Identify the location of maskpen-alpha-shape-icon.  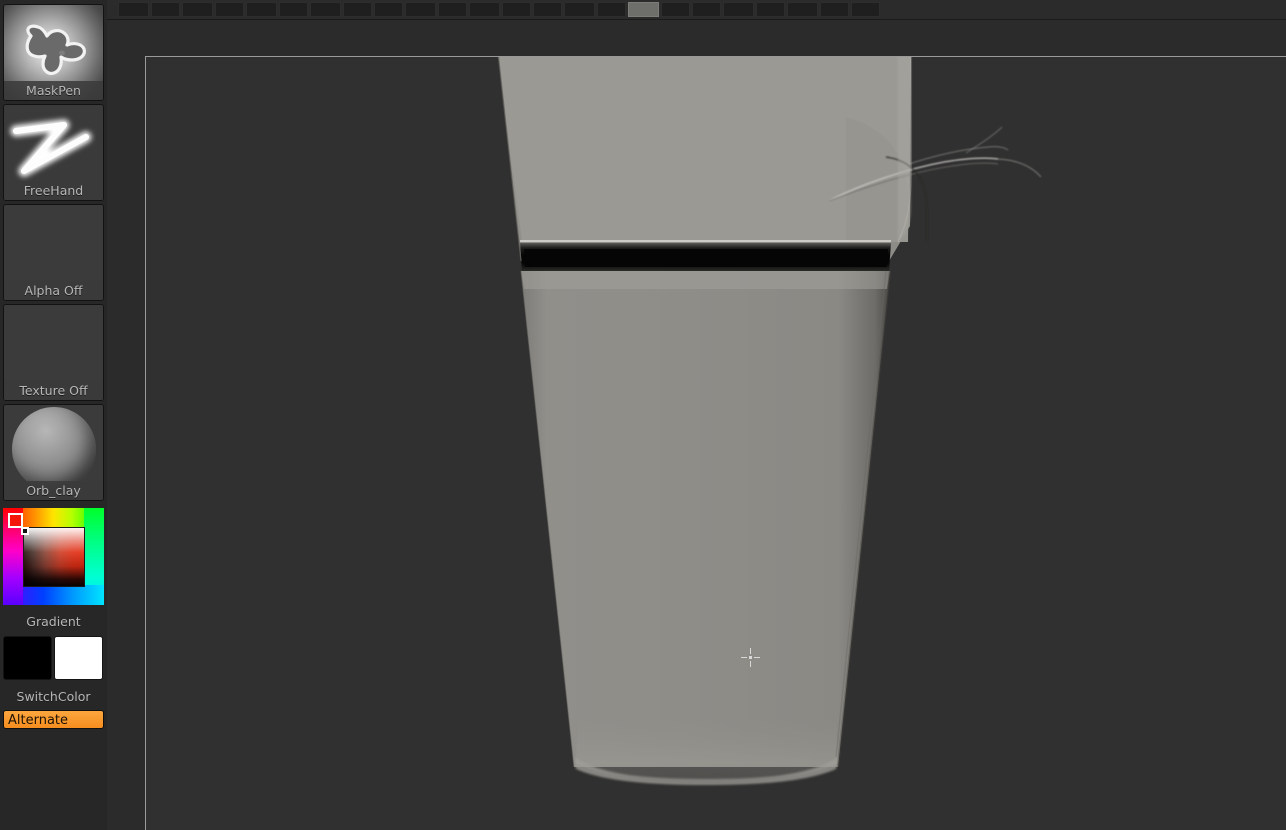
(55, 49).